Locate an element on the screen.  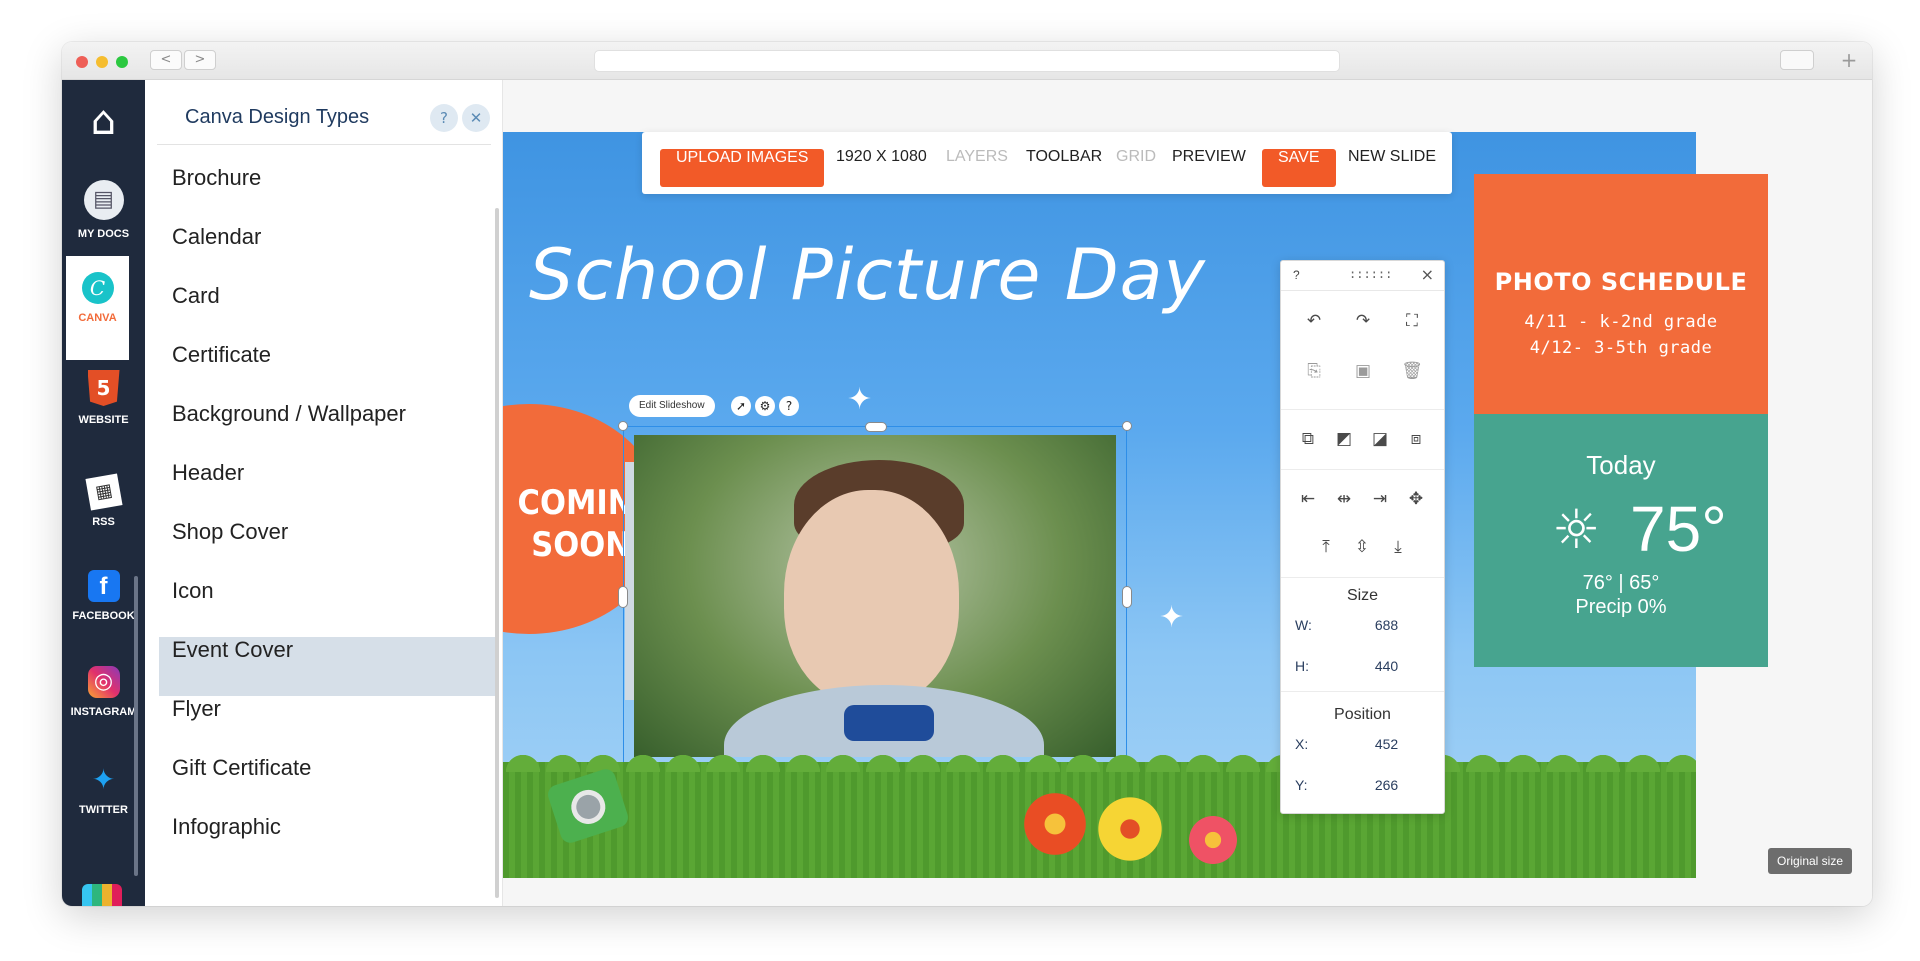
slack-icon is located at coordinates (102, 895).